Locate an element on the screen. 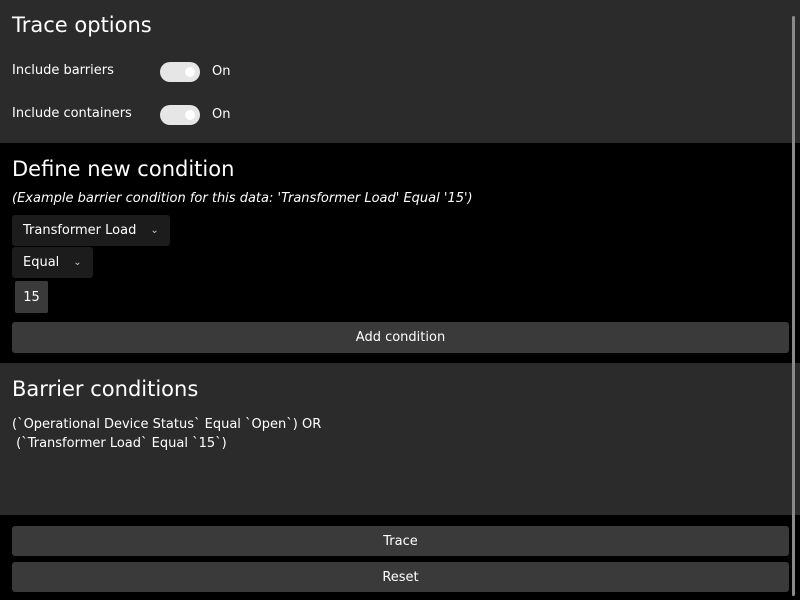  barrier-conditions-title: Barrier conditions is located at coordinates (105, 389).